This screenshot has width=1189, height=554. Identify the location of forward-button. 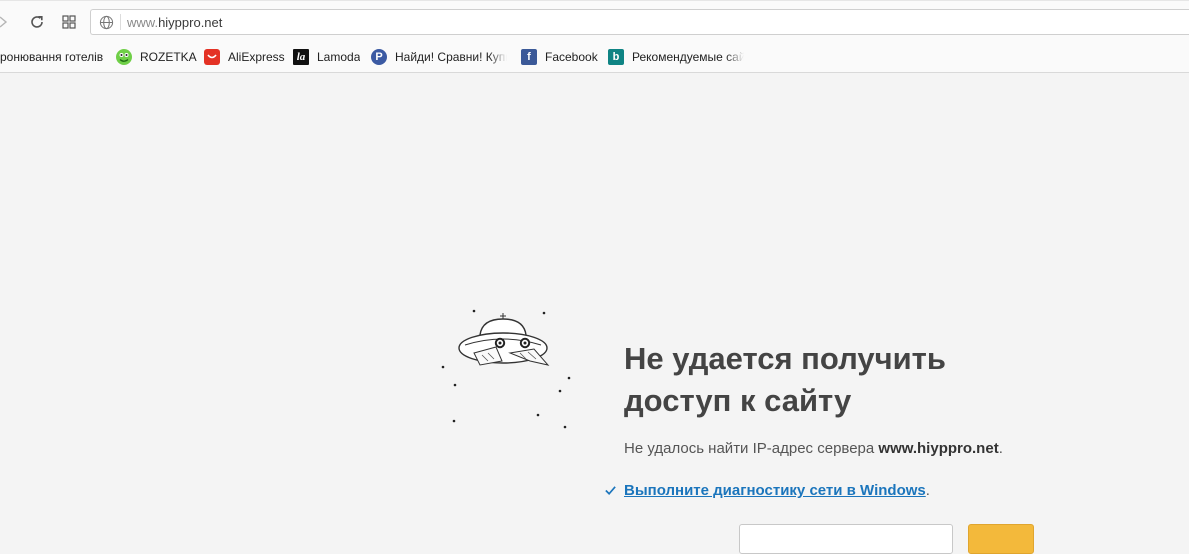
(7, 22).